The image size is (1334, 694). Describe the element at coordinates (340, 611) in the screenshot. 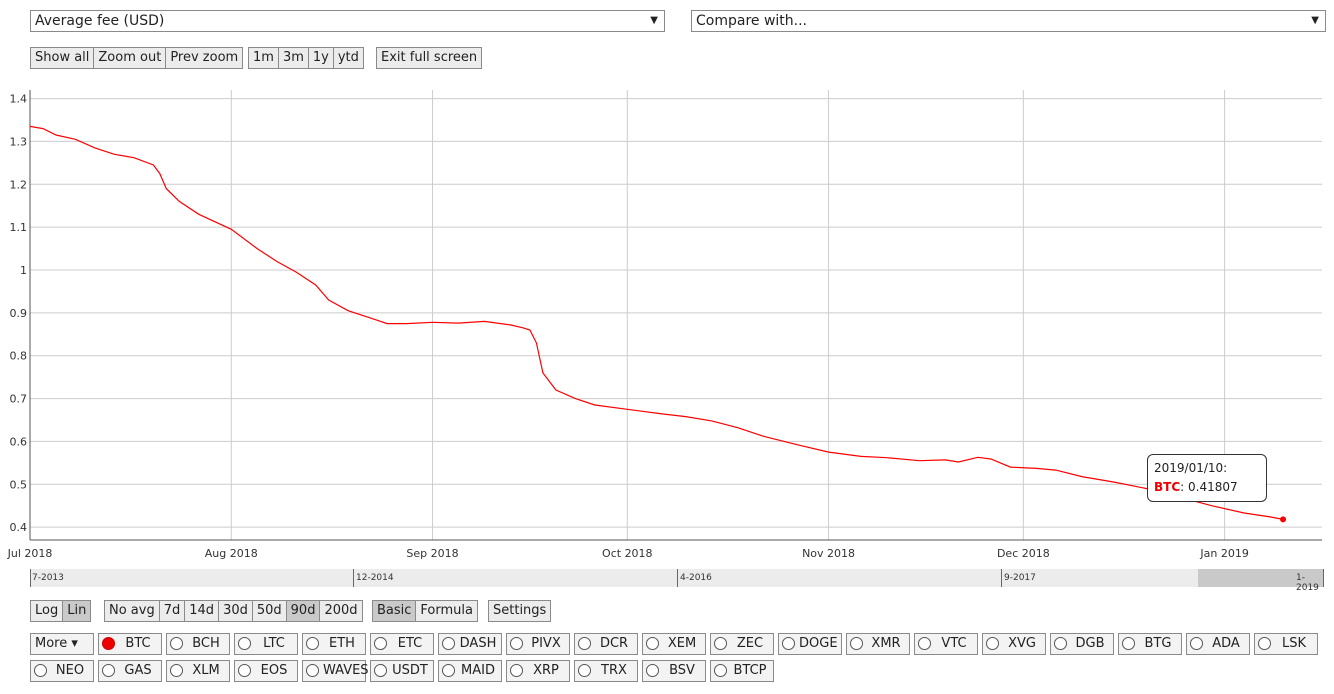

I see `avg-200d-button: 200d` at that location.